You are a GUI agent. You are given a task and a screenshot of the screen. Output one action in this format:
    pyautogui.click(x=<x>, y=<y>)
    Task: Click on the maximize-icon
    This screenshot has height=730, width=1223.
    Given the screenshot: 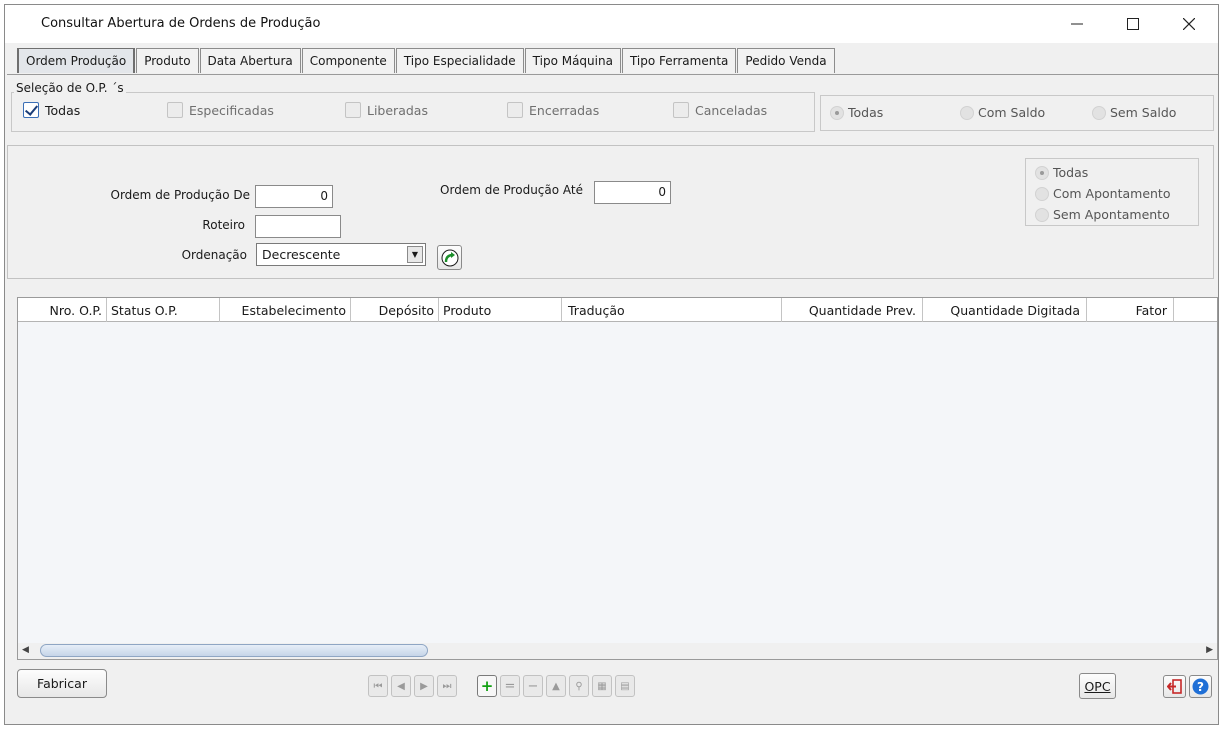 What is the action you would take?
    pyautogui.click(x=1133, y=24)
    